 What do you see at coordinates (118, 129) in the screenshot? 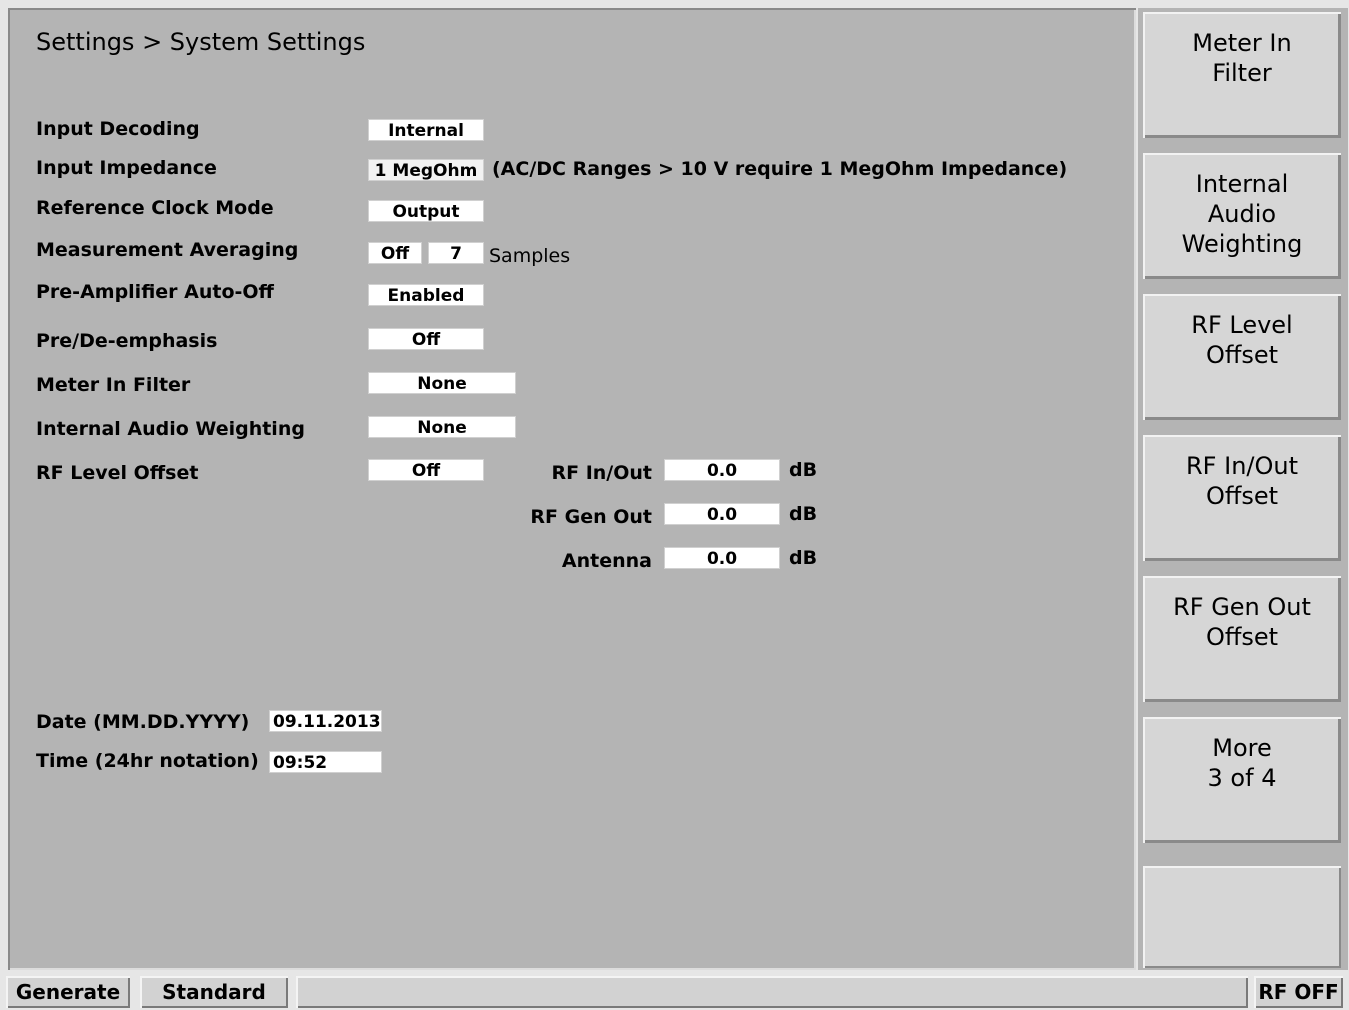
I see `input-decoding-label: Input Decoding` at bounding box center [118, 129].